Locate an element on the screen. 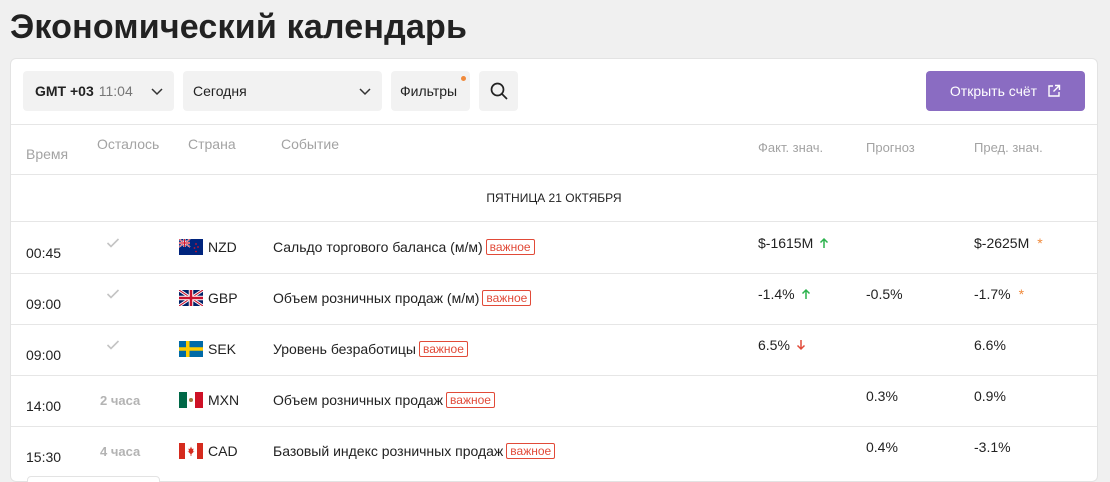 The height and width of the screenshot is (482, 1110). event-country: NZD is located at coordinates (208, 247).